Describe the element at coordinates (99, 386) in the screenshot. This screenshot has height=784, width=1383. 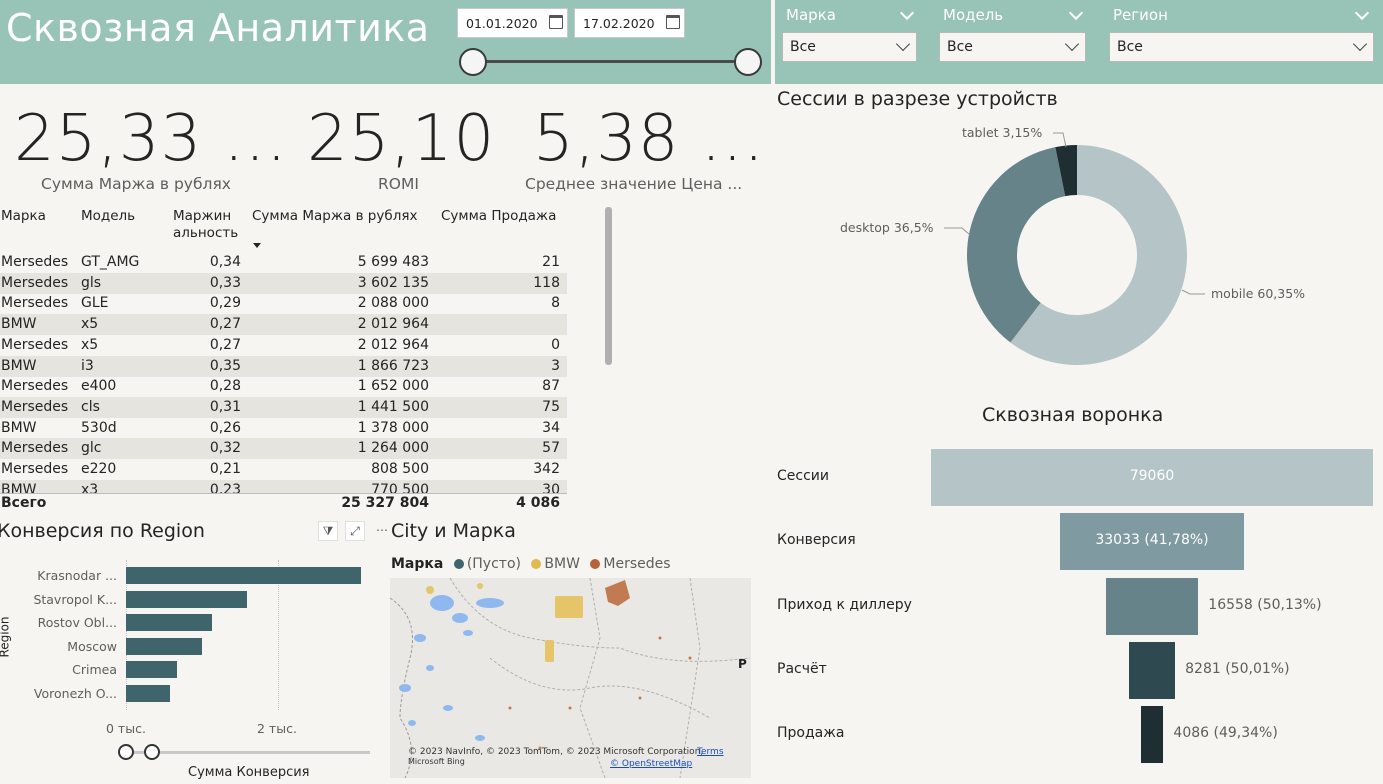
I see `cell-model: e400` at that location.